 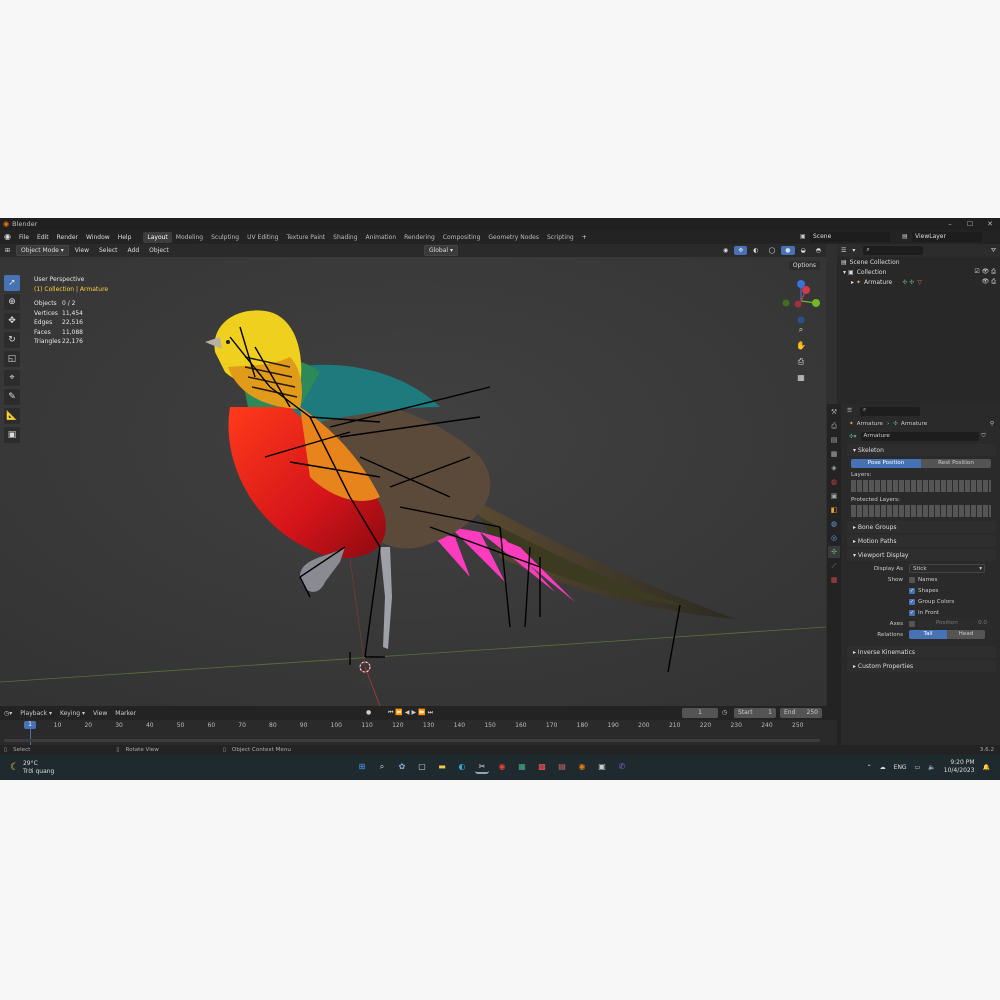 What do you see at coordinates (7, 250) in the screenshot?
I see `editor-type-icon: ⊞` at bounding box center [7, 250].